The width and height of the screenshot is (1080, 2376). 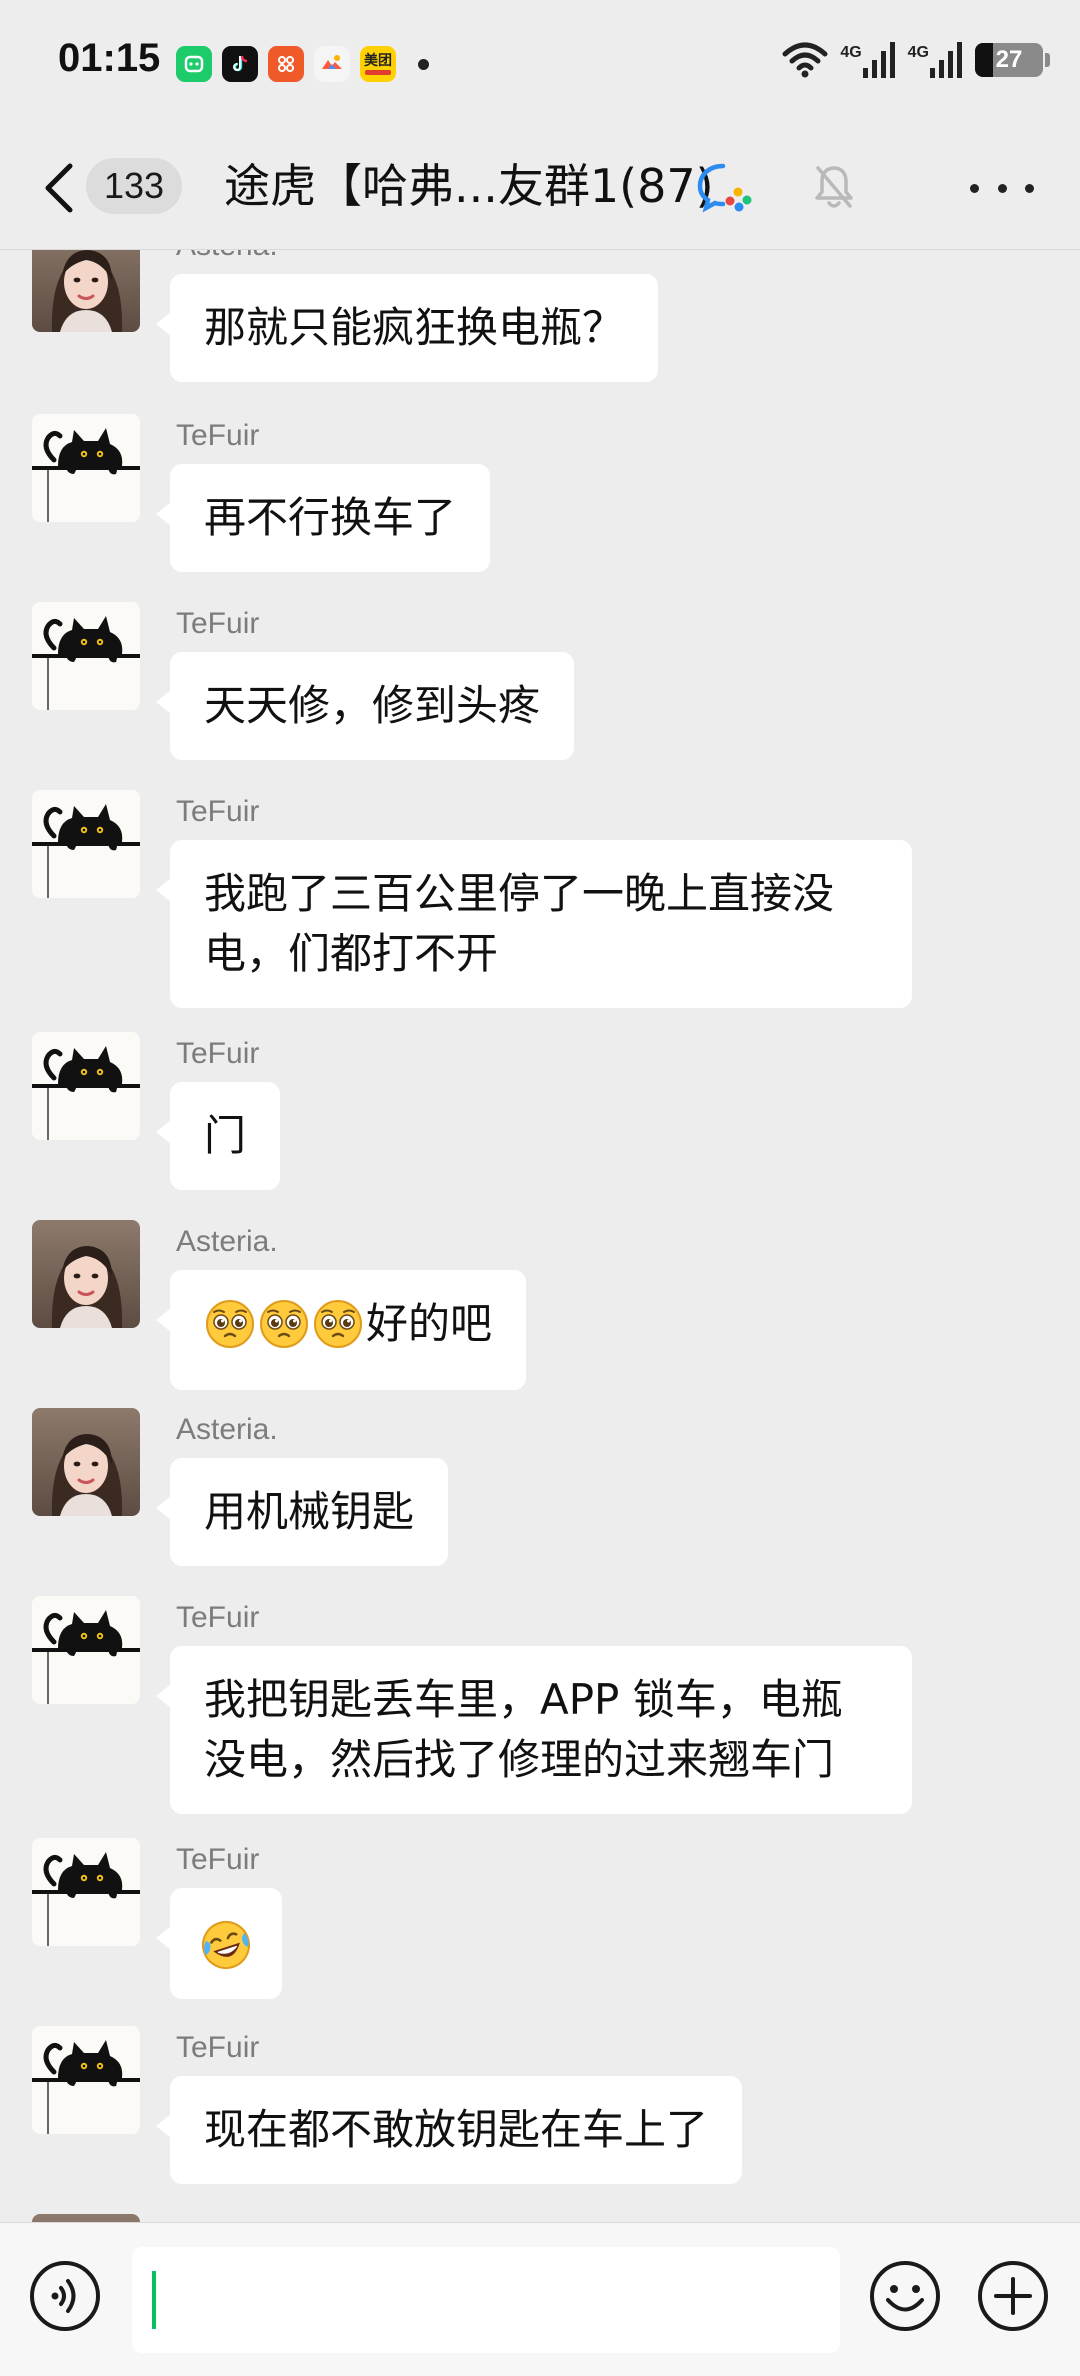 I want to click on message-input, so click(x=486, y=2300).